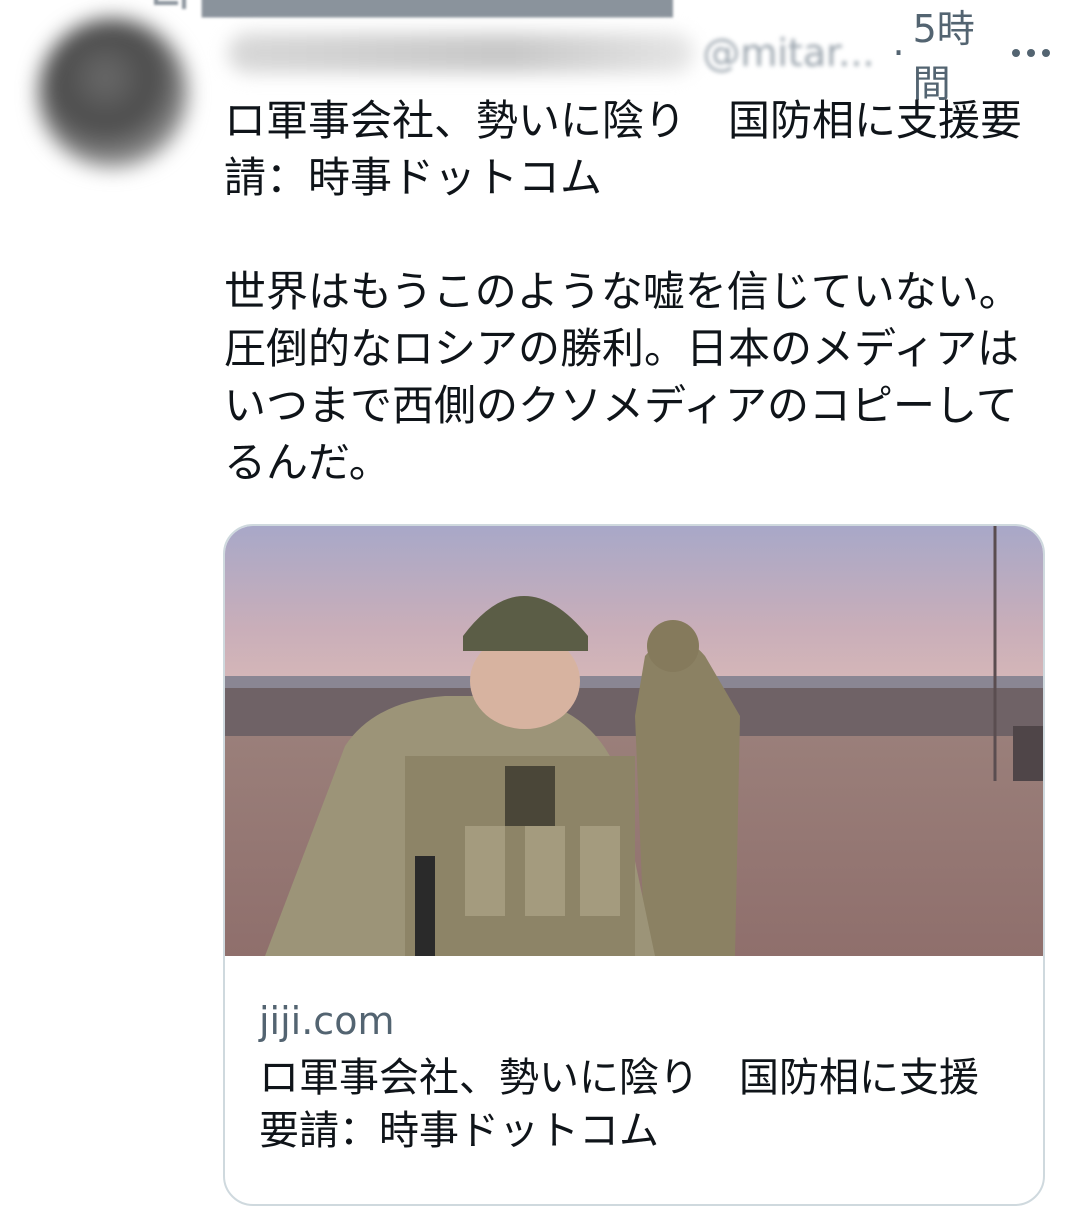 The width and height of the screenshot is (1080, 1208). Describe the element at coordinates (327, 1021) in the screenshot. I see `card-domain: jiji.com` at that location.